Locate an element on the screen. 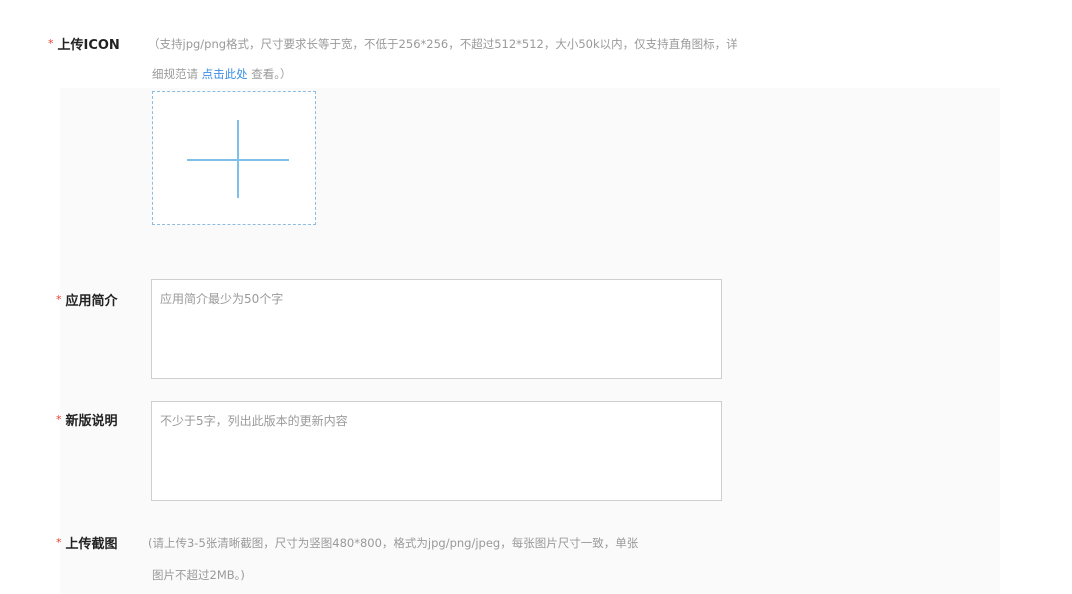 This screenshot has height=594, width=1072. release-notes-label: * 新版说明 is located at coordinates (87, 419).